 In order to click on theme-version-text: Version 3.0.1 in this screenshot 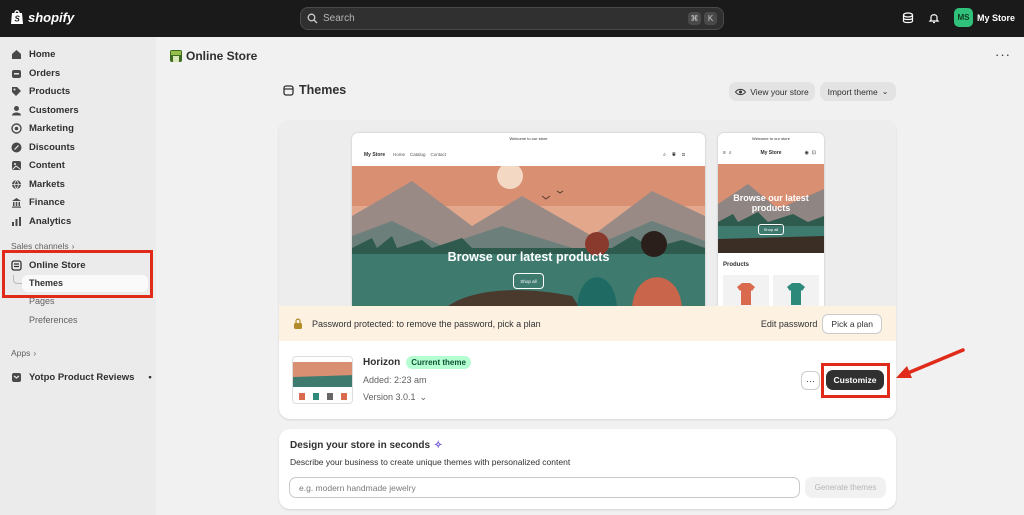, I will do `click(389, 397)`.